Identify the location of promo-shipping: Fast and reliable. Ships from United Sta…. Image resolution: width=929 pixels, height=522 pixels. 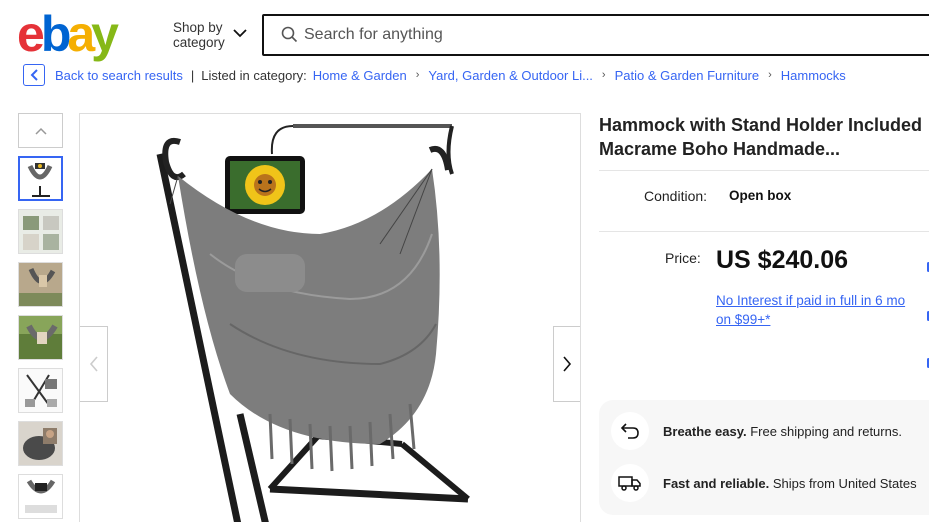
(790, 483).